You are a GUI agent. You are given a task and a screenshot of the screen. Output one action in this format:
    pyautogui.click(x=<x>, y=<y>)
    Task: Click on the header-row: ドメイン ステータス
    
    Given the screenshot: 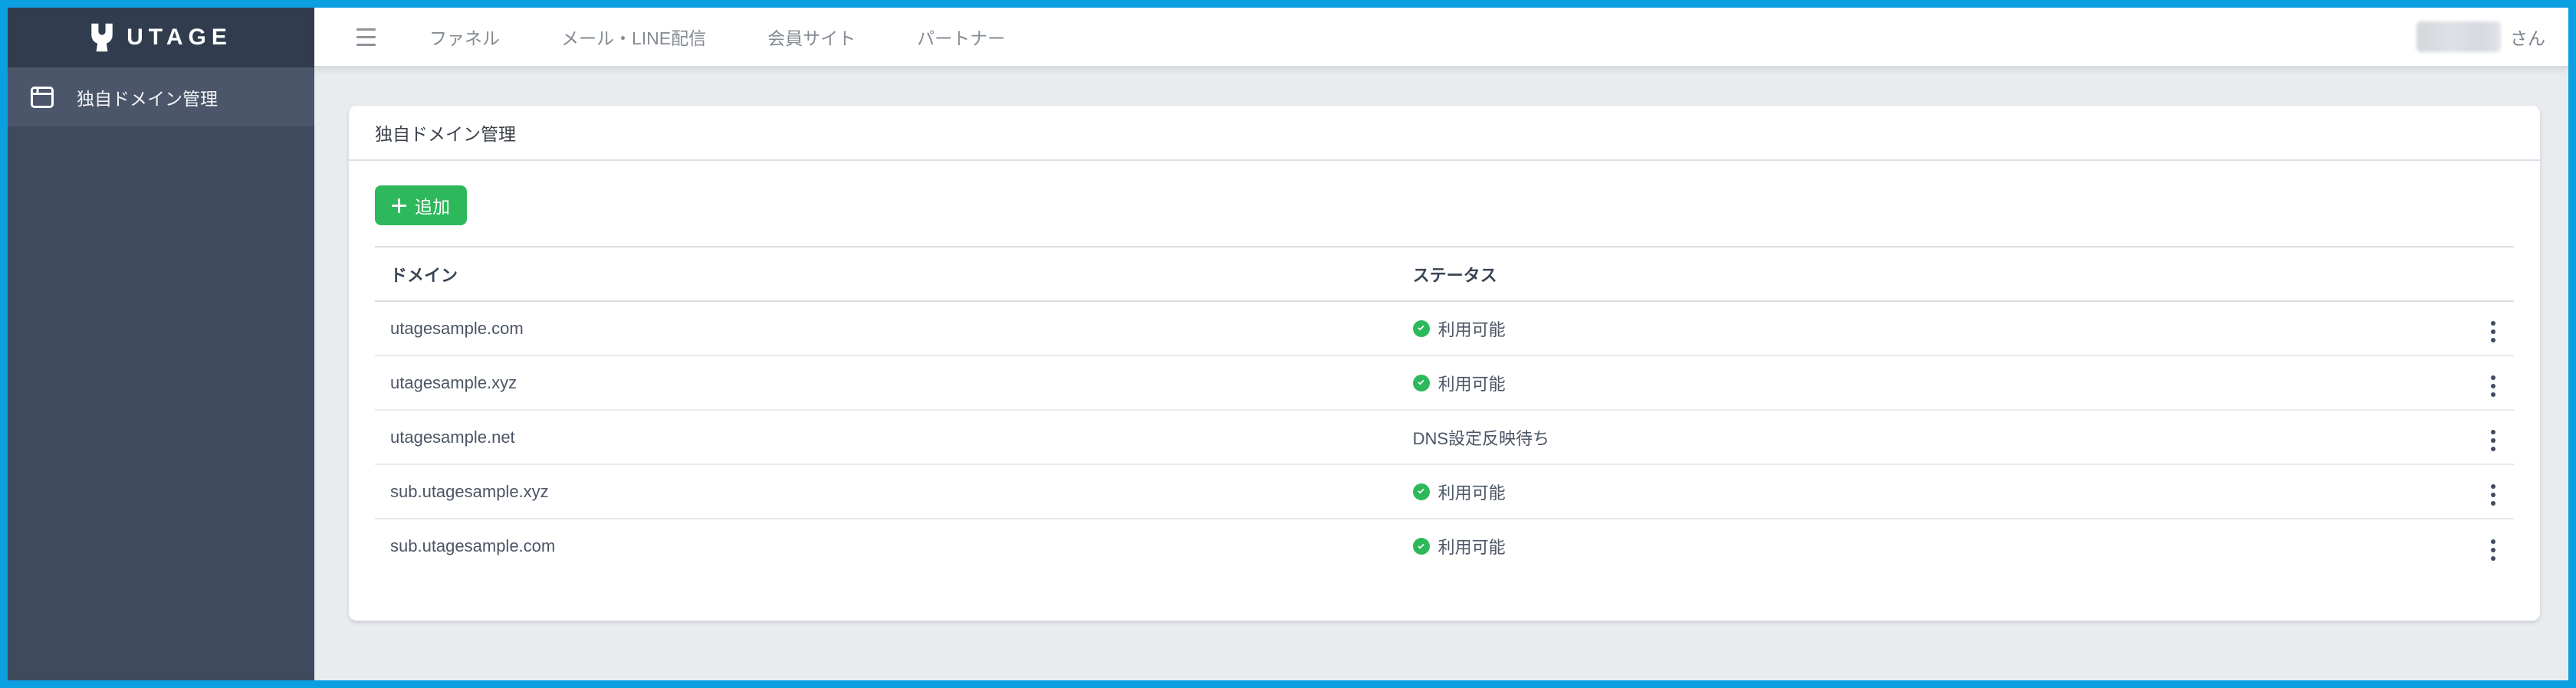 What is the action you would take?
    pyautogui.click(x=1445, y=274)
    